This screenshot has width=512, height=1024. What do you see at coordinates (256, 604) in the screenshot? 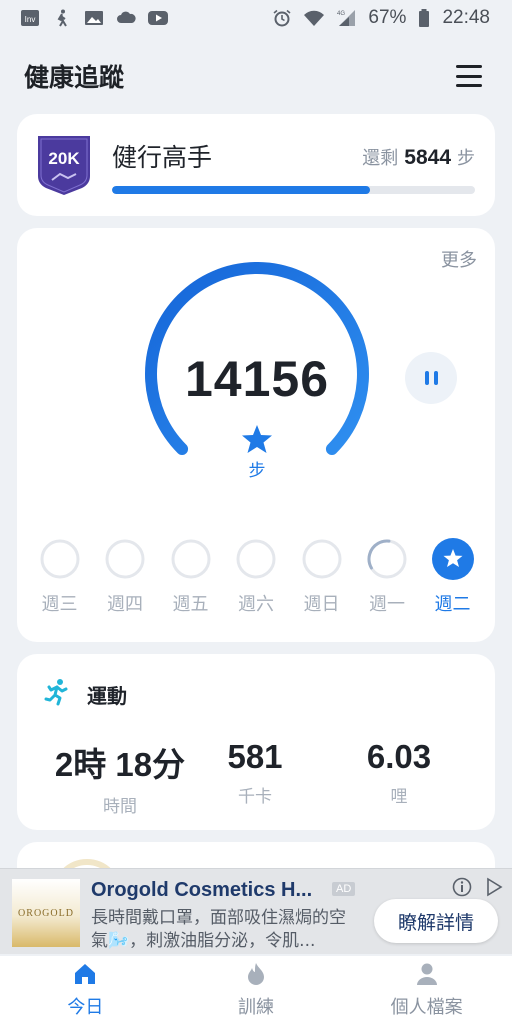
I see `day-label: 週六` at bounding box center [256, 604].